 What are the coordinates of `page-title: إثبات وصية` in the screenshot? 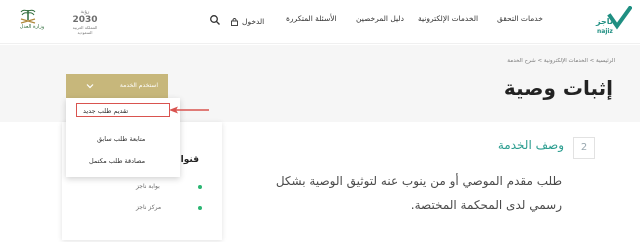 It's located at (558, 88).